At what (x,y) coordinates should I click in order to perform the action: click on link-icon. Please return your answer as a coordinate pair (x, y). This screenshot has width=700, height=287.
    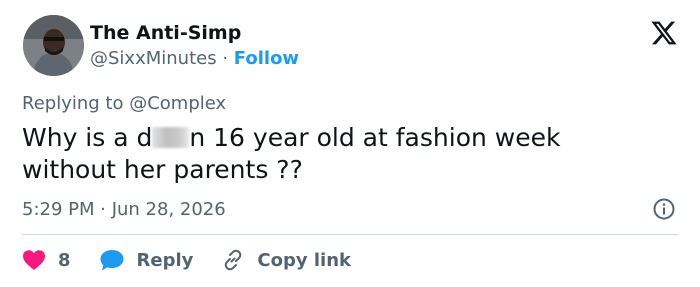
    Looking at the image, I should click on (233, 260).